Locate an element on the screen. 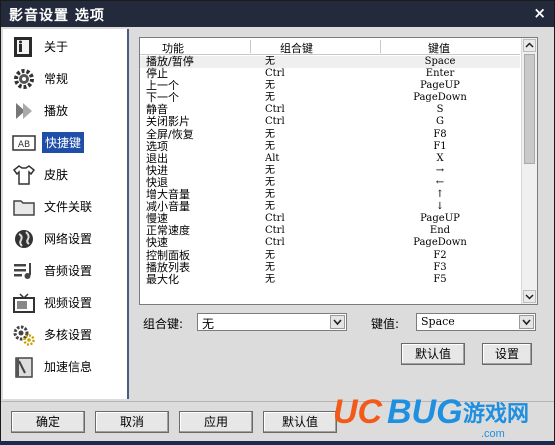 The width and height of the screenshot is (555, 445). row-key: F2 is located at coordinates (440, 255).